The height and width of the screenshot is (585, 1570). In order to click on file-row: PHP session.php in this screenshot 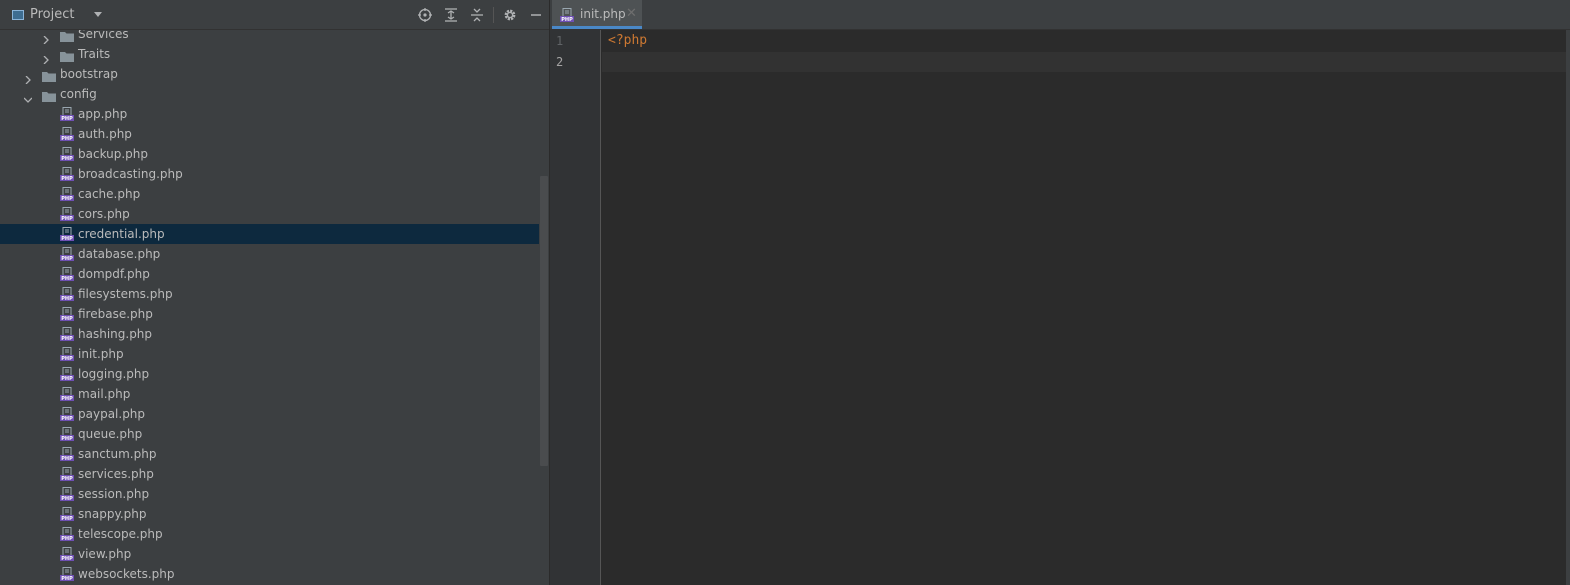, I will do `click(269, 494)`.